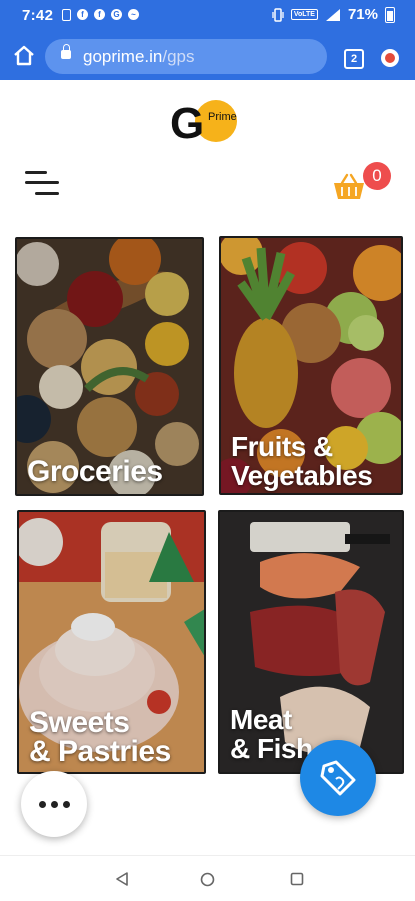 The height and width of the screenshot is (901, 415). I want to click on tab-switcher-button: 2, so click(354, 59).